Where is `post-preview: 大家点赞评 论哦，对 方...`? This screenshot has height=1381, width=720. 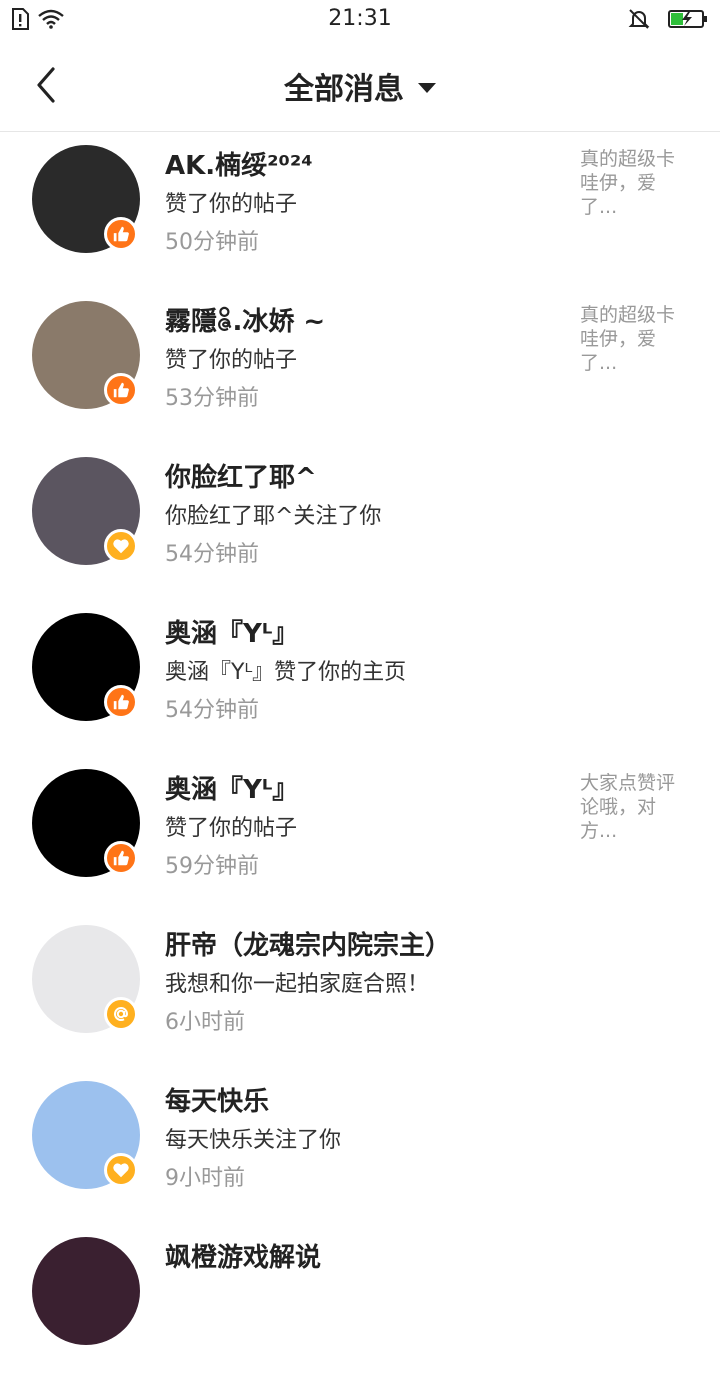 post-preview: 大家点赞评 论哦，对 方... is located at coordinates (635, 807).